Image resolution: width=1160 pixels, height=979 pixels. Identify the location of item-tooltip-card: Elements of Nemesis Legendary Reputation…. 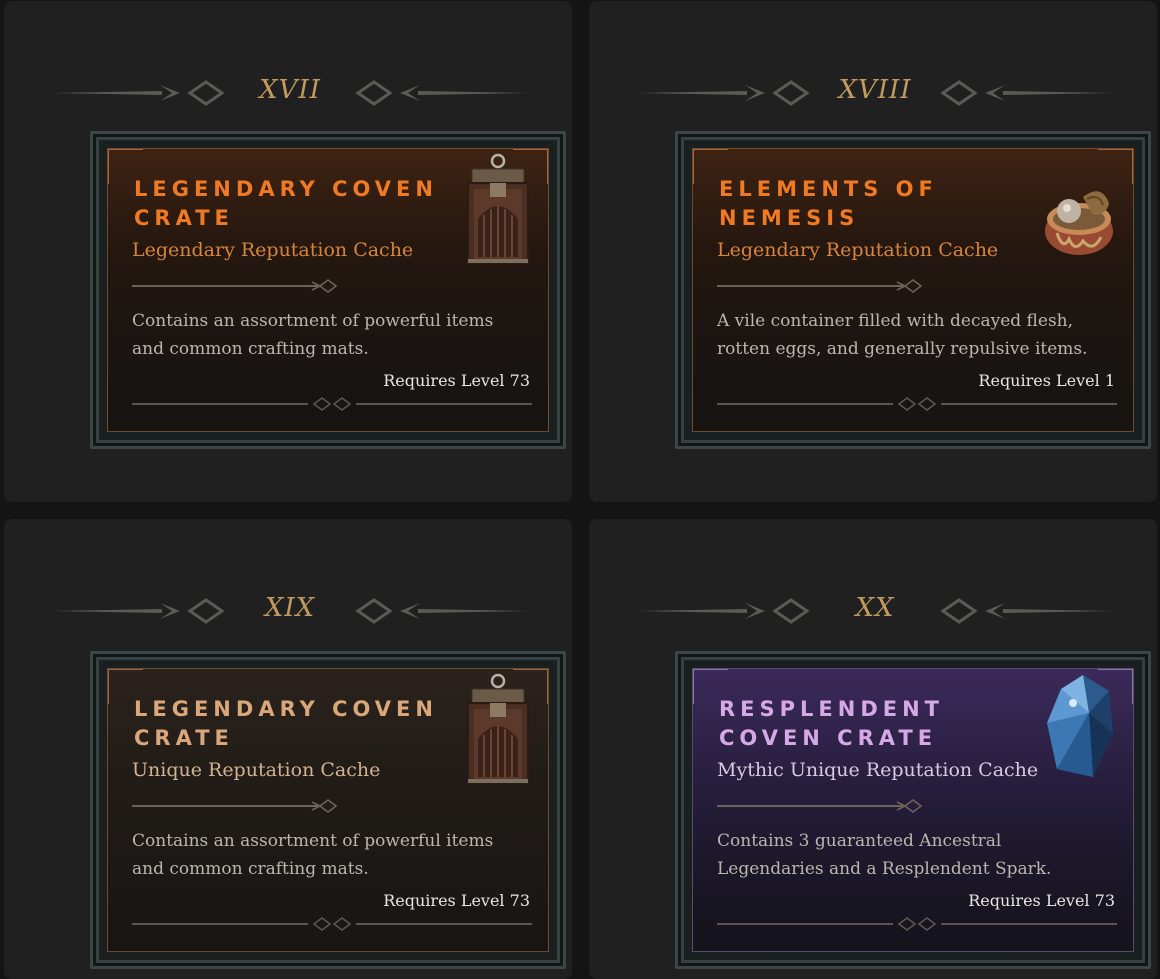
(913, 290).